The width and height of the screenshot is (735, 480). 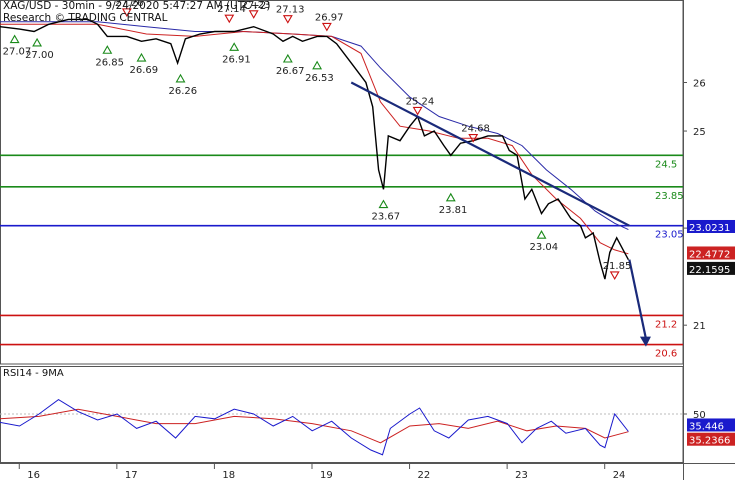 What do you see at coordinates (131, 475) in the screenshot?
I see `x-tick-label: 17` at bounding box center [131, 475].